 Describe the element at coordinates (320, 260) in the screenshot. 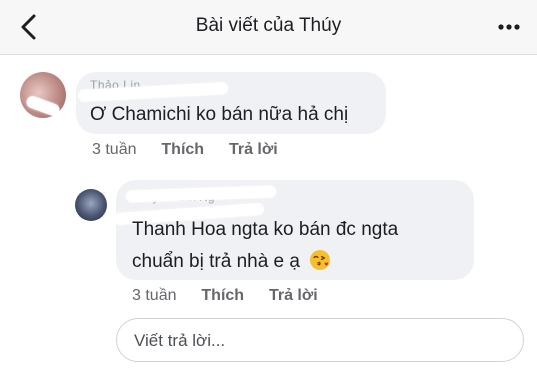

I see `kissing-face-emoji` at that location.